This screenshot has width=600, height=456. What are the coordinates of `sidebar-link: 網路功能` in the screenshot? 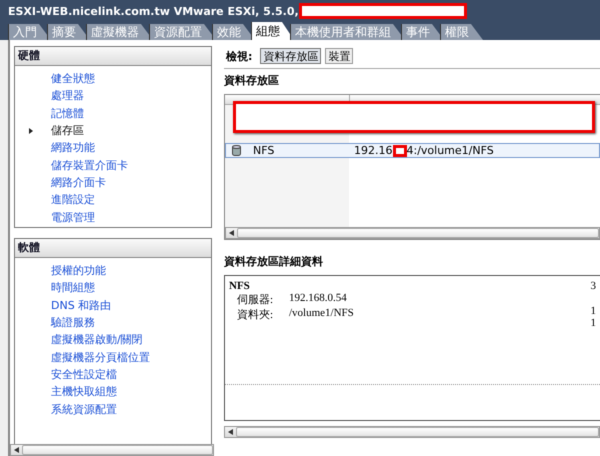 It's located at (73, 148).